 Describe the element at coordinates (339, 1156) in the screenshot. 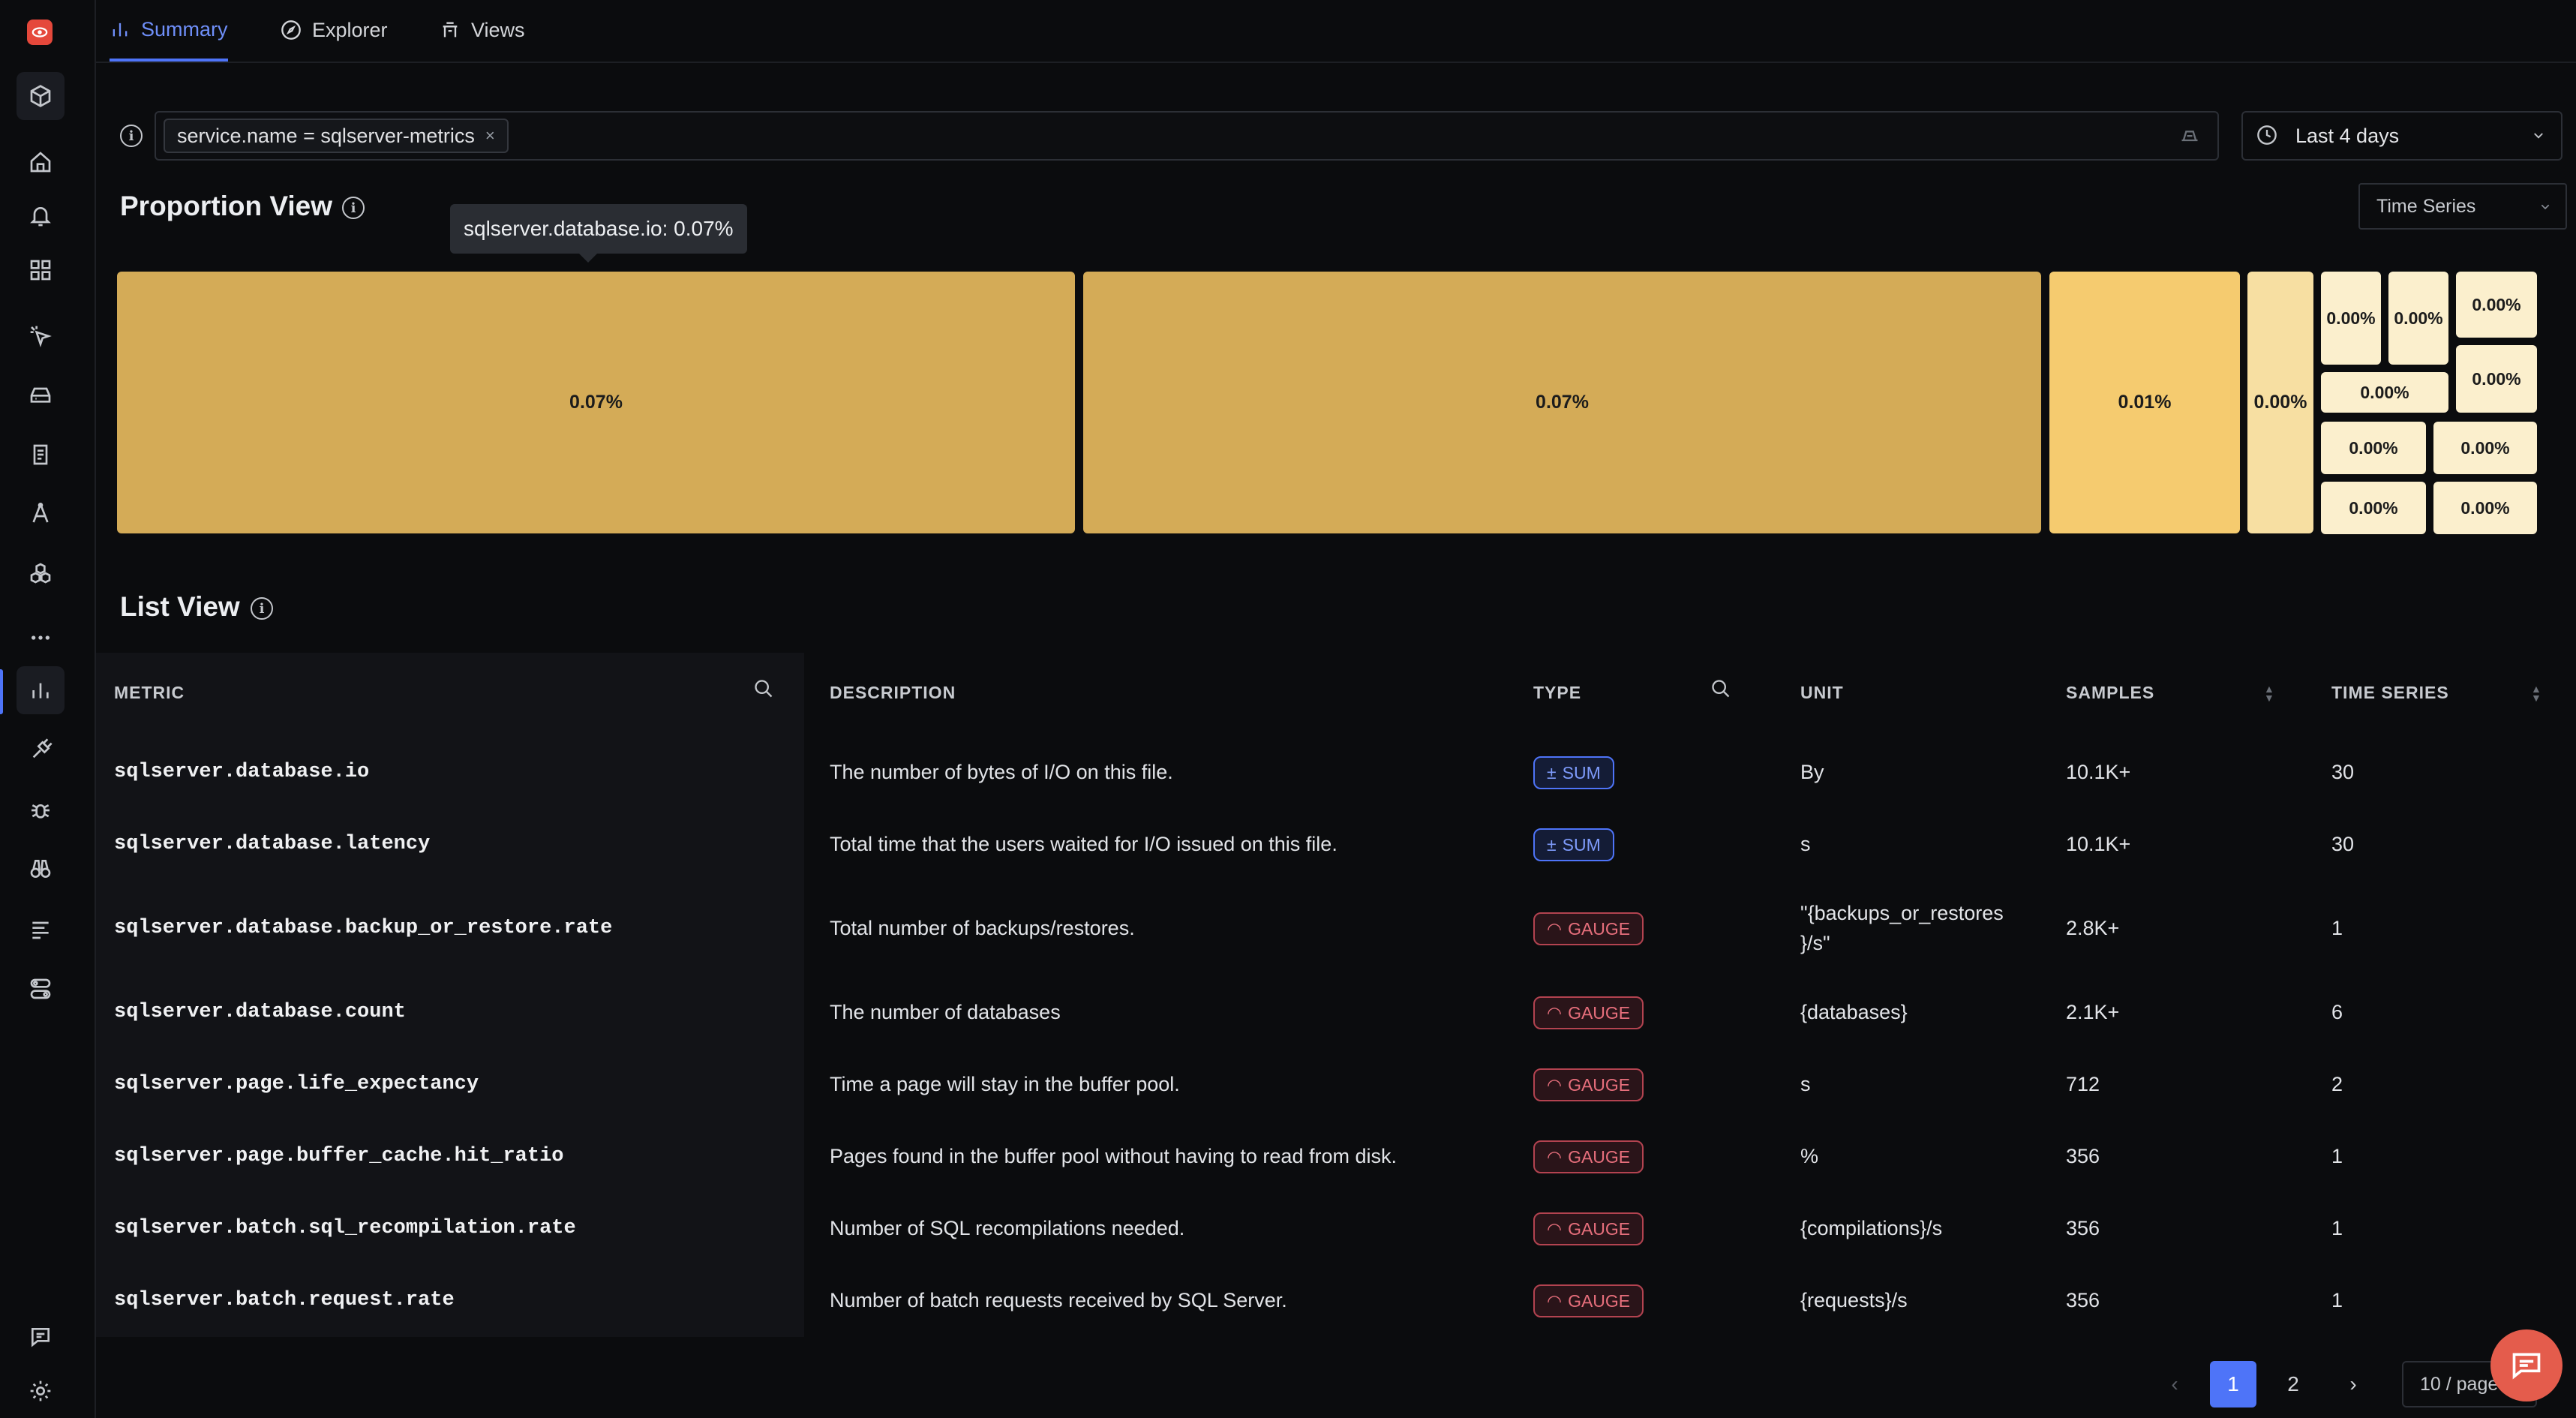

I see `metric-name: sqlserver.page.buffer_cache.hit_ratio` at that location.